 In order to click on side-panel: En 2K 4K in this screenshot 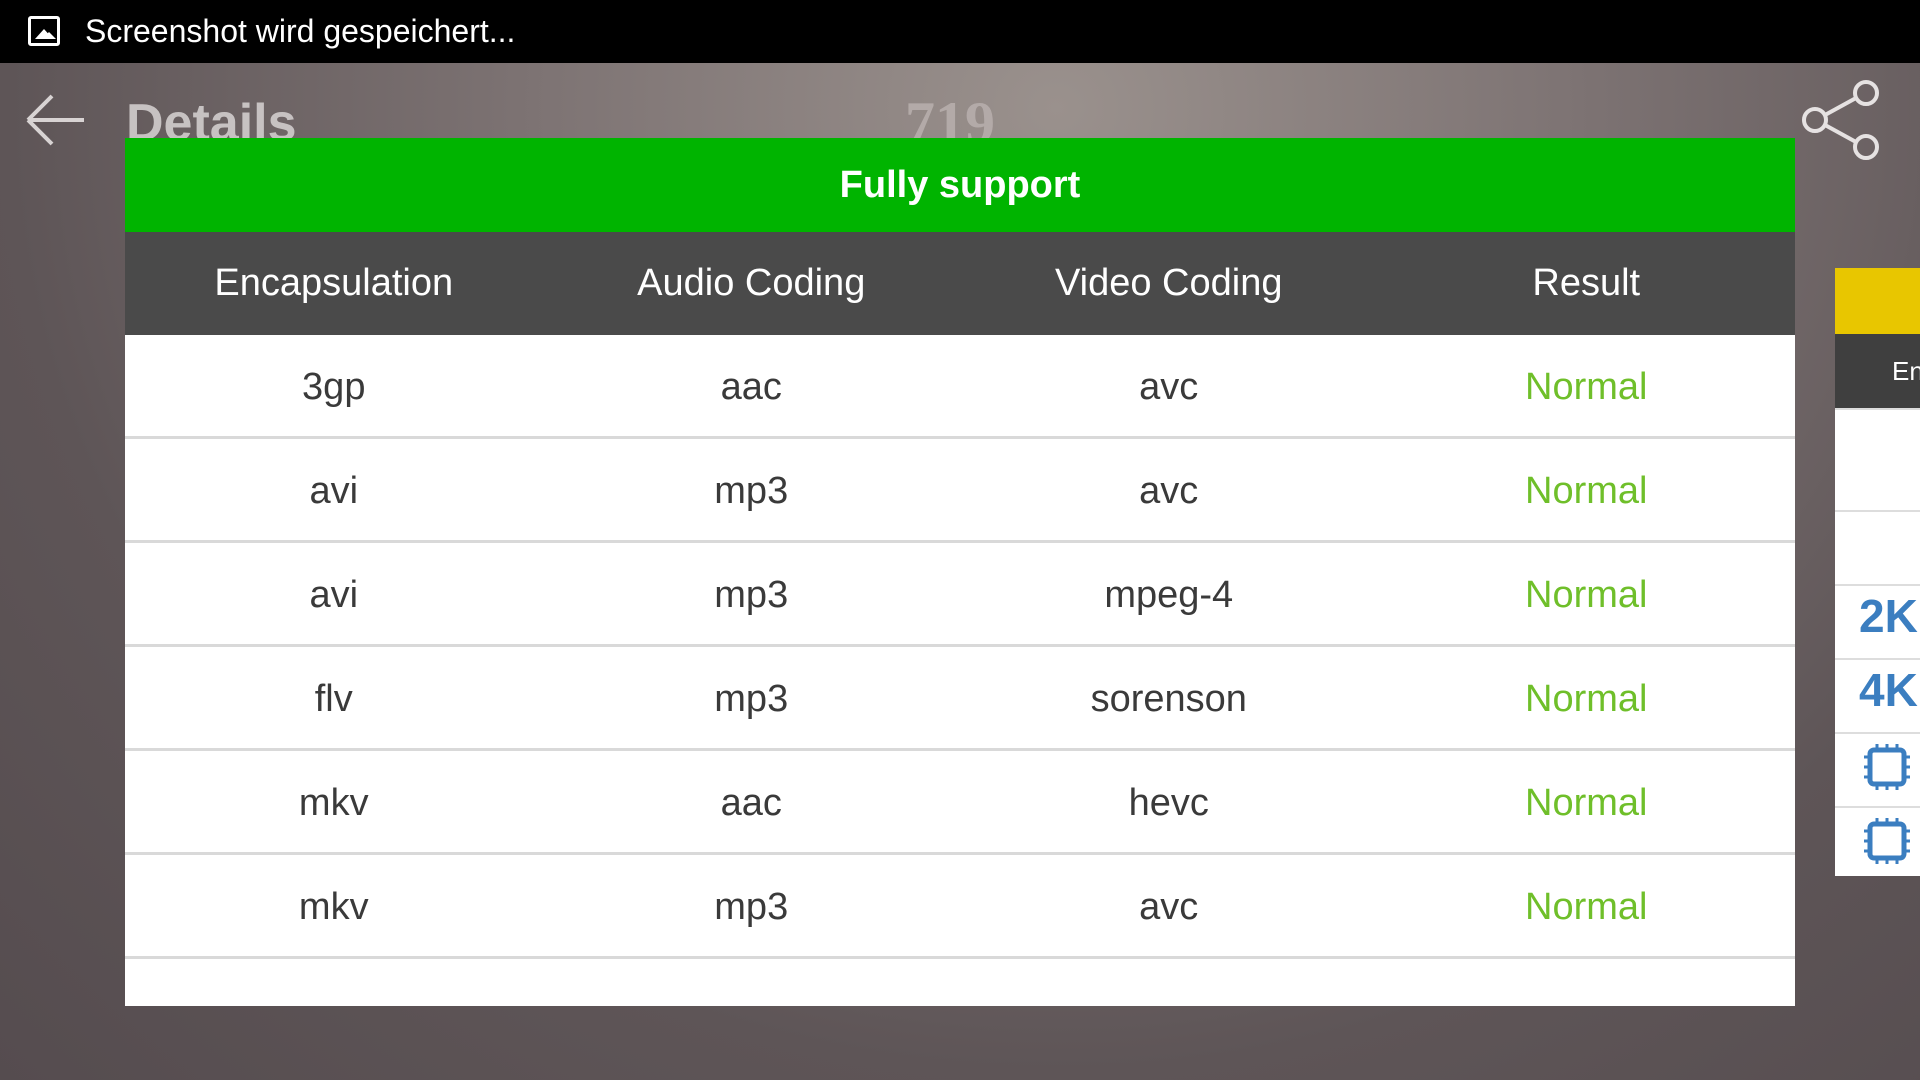, I will do `click(1877, 572)`.